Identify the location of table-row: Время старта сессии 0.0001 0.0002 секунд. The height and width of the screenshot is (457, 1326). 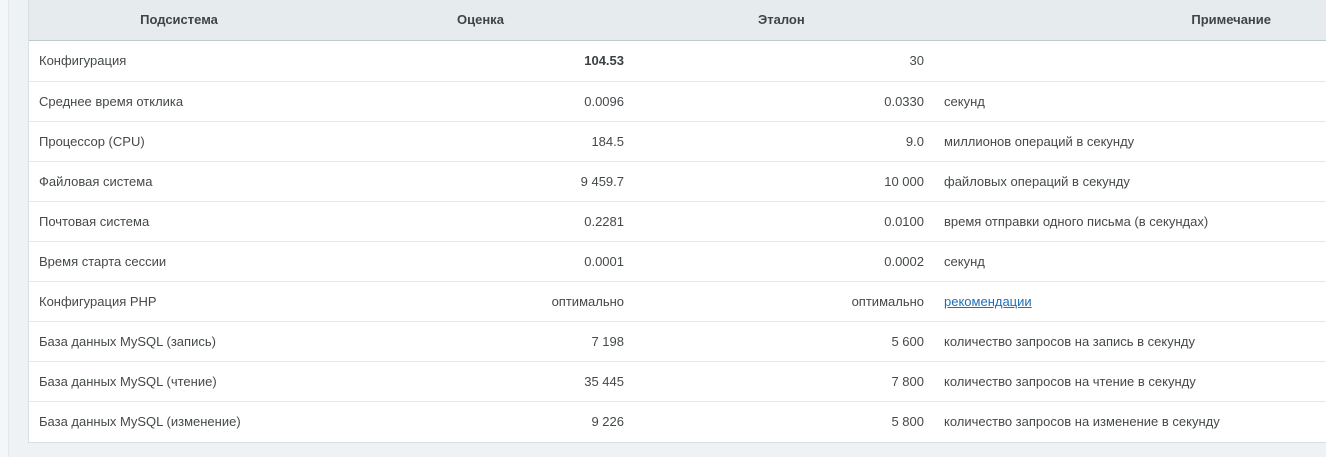
(677, 261).